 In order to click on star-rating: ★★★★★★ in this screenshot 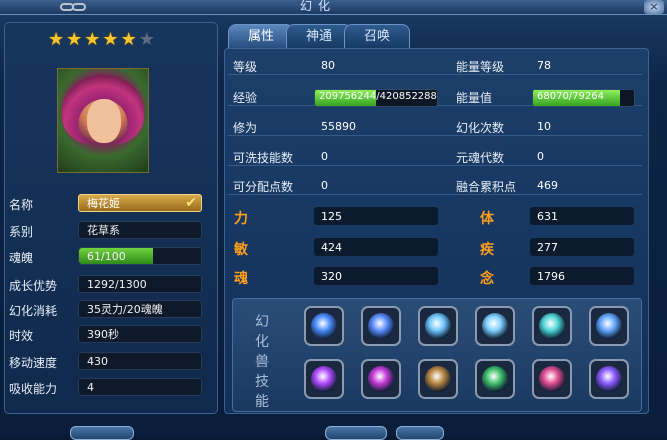, I will do `click(102, 39)`.